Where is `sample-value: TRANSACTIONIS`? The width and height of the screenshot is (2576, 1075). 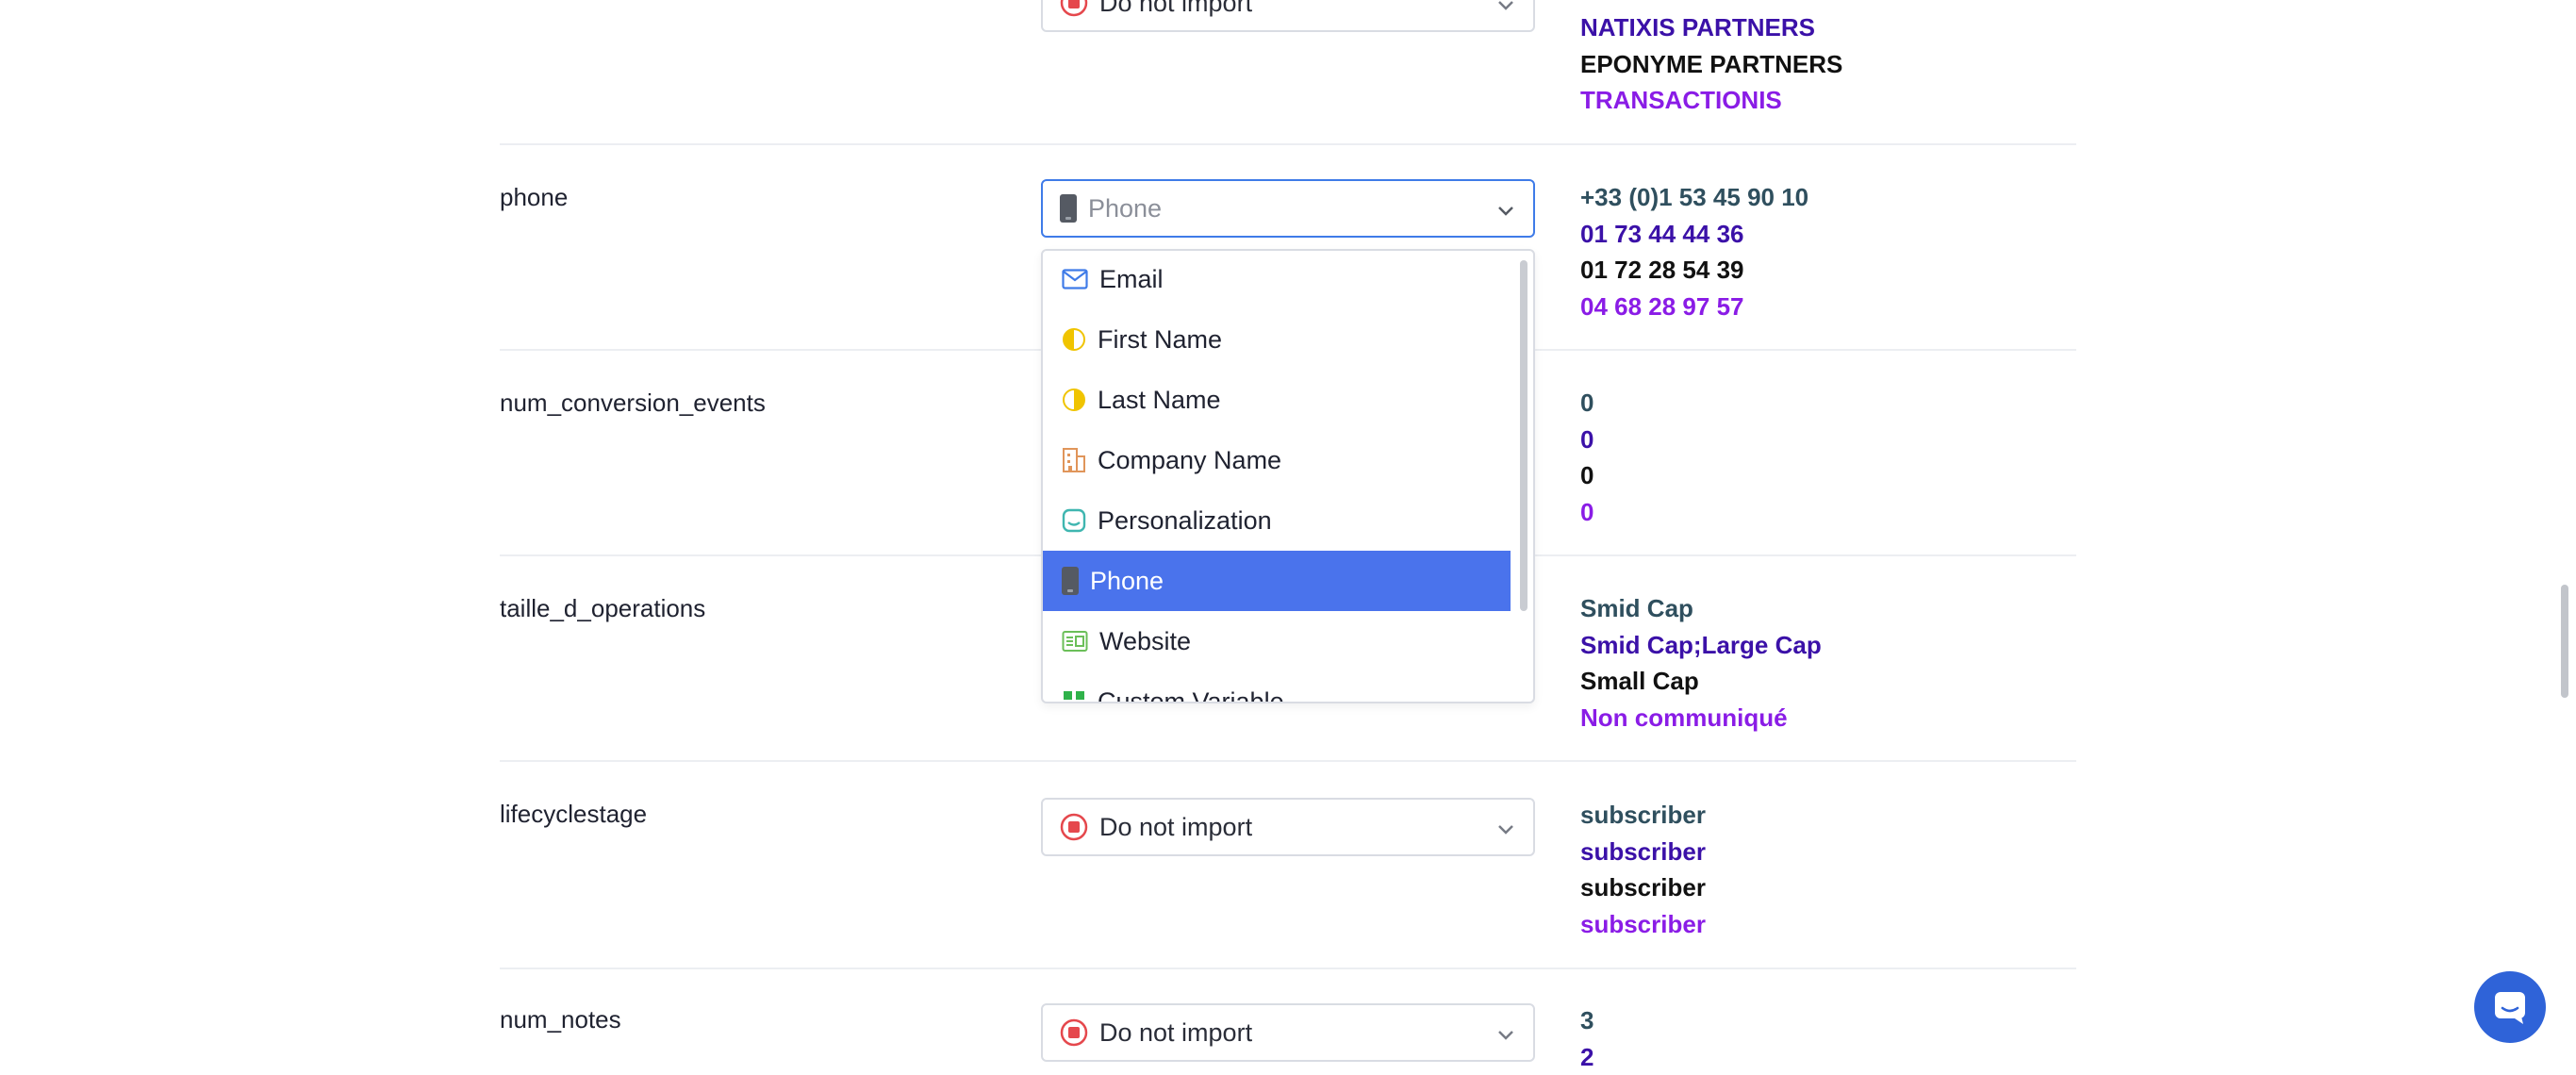 sample-value: TRANSACTIONIS is located at coordinates (1681, 100).